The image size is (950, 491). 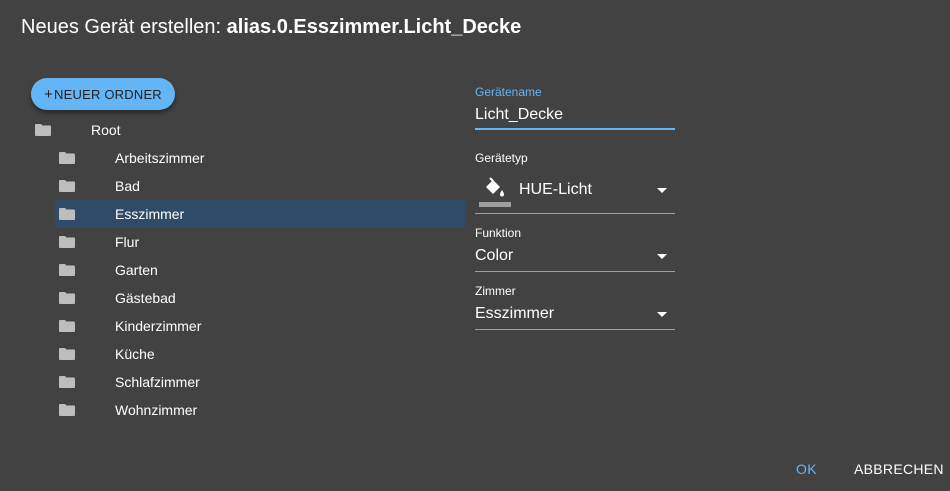 What do you see at coordinates (374, 27) in the screenshot?
I see `dialog-title-path: alias.0.Esszimmer.Licht_Decke` at bounding box center [374, 27].